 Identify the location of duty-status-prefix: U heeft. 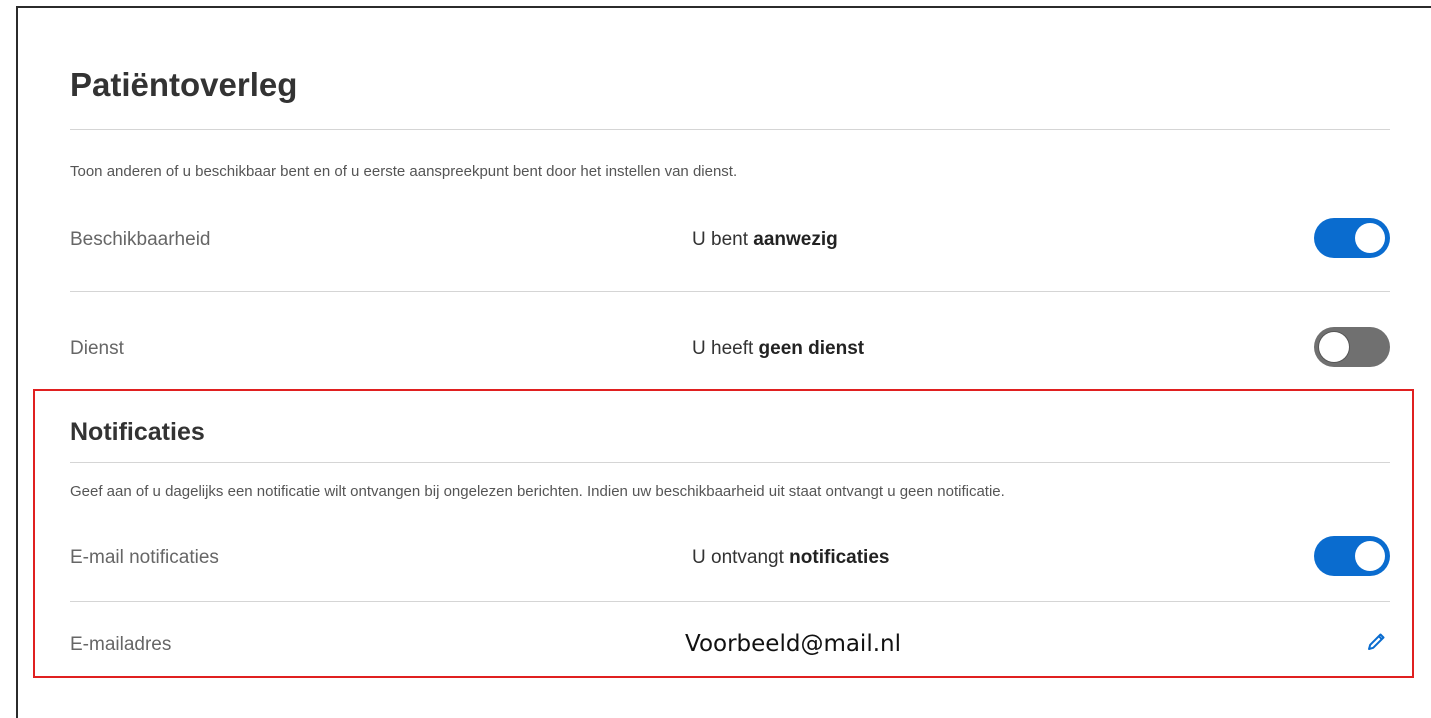
(725, 348).